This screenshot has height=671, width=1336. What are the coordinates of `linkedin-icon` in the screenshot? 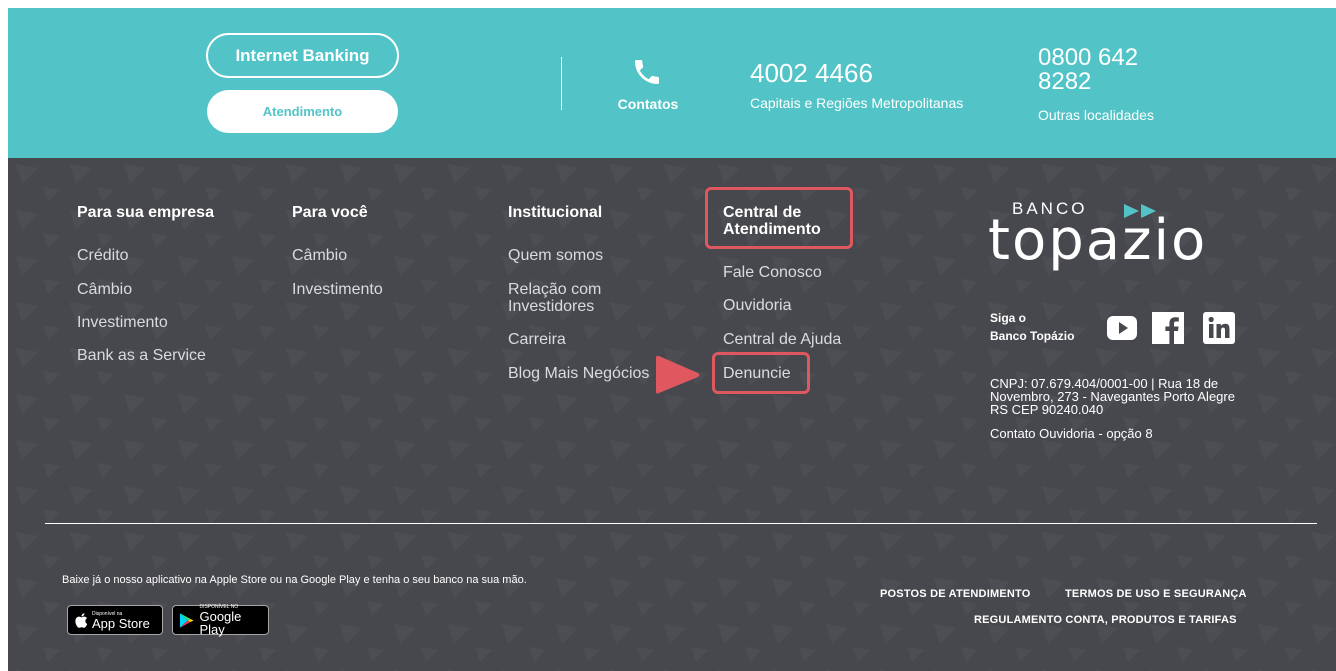 It's located at (1219, 328).